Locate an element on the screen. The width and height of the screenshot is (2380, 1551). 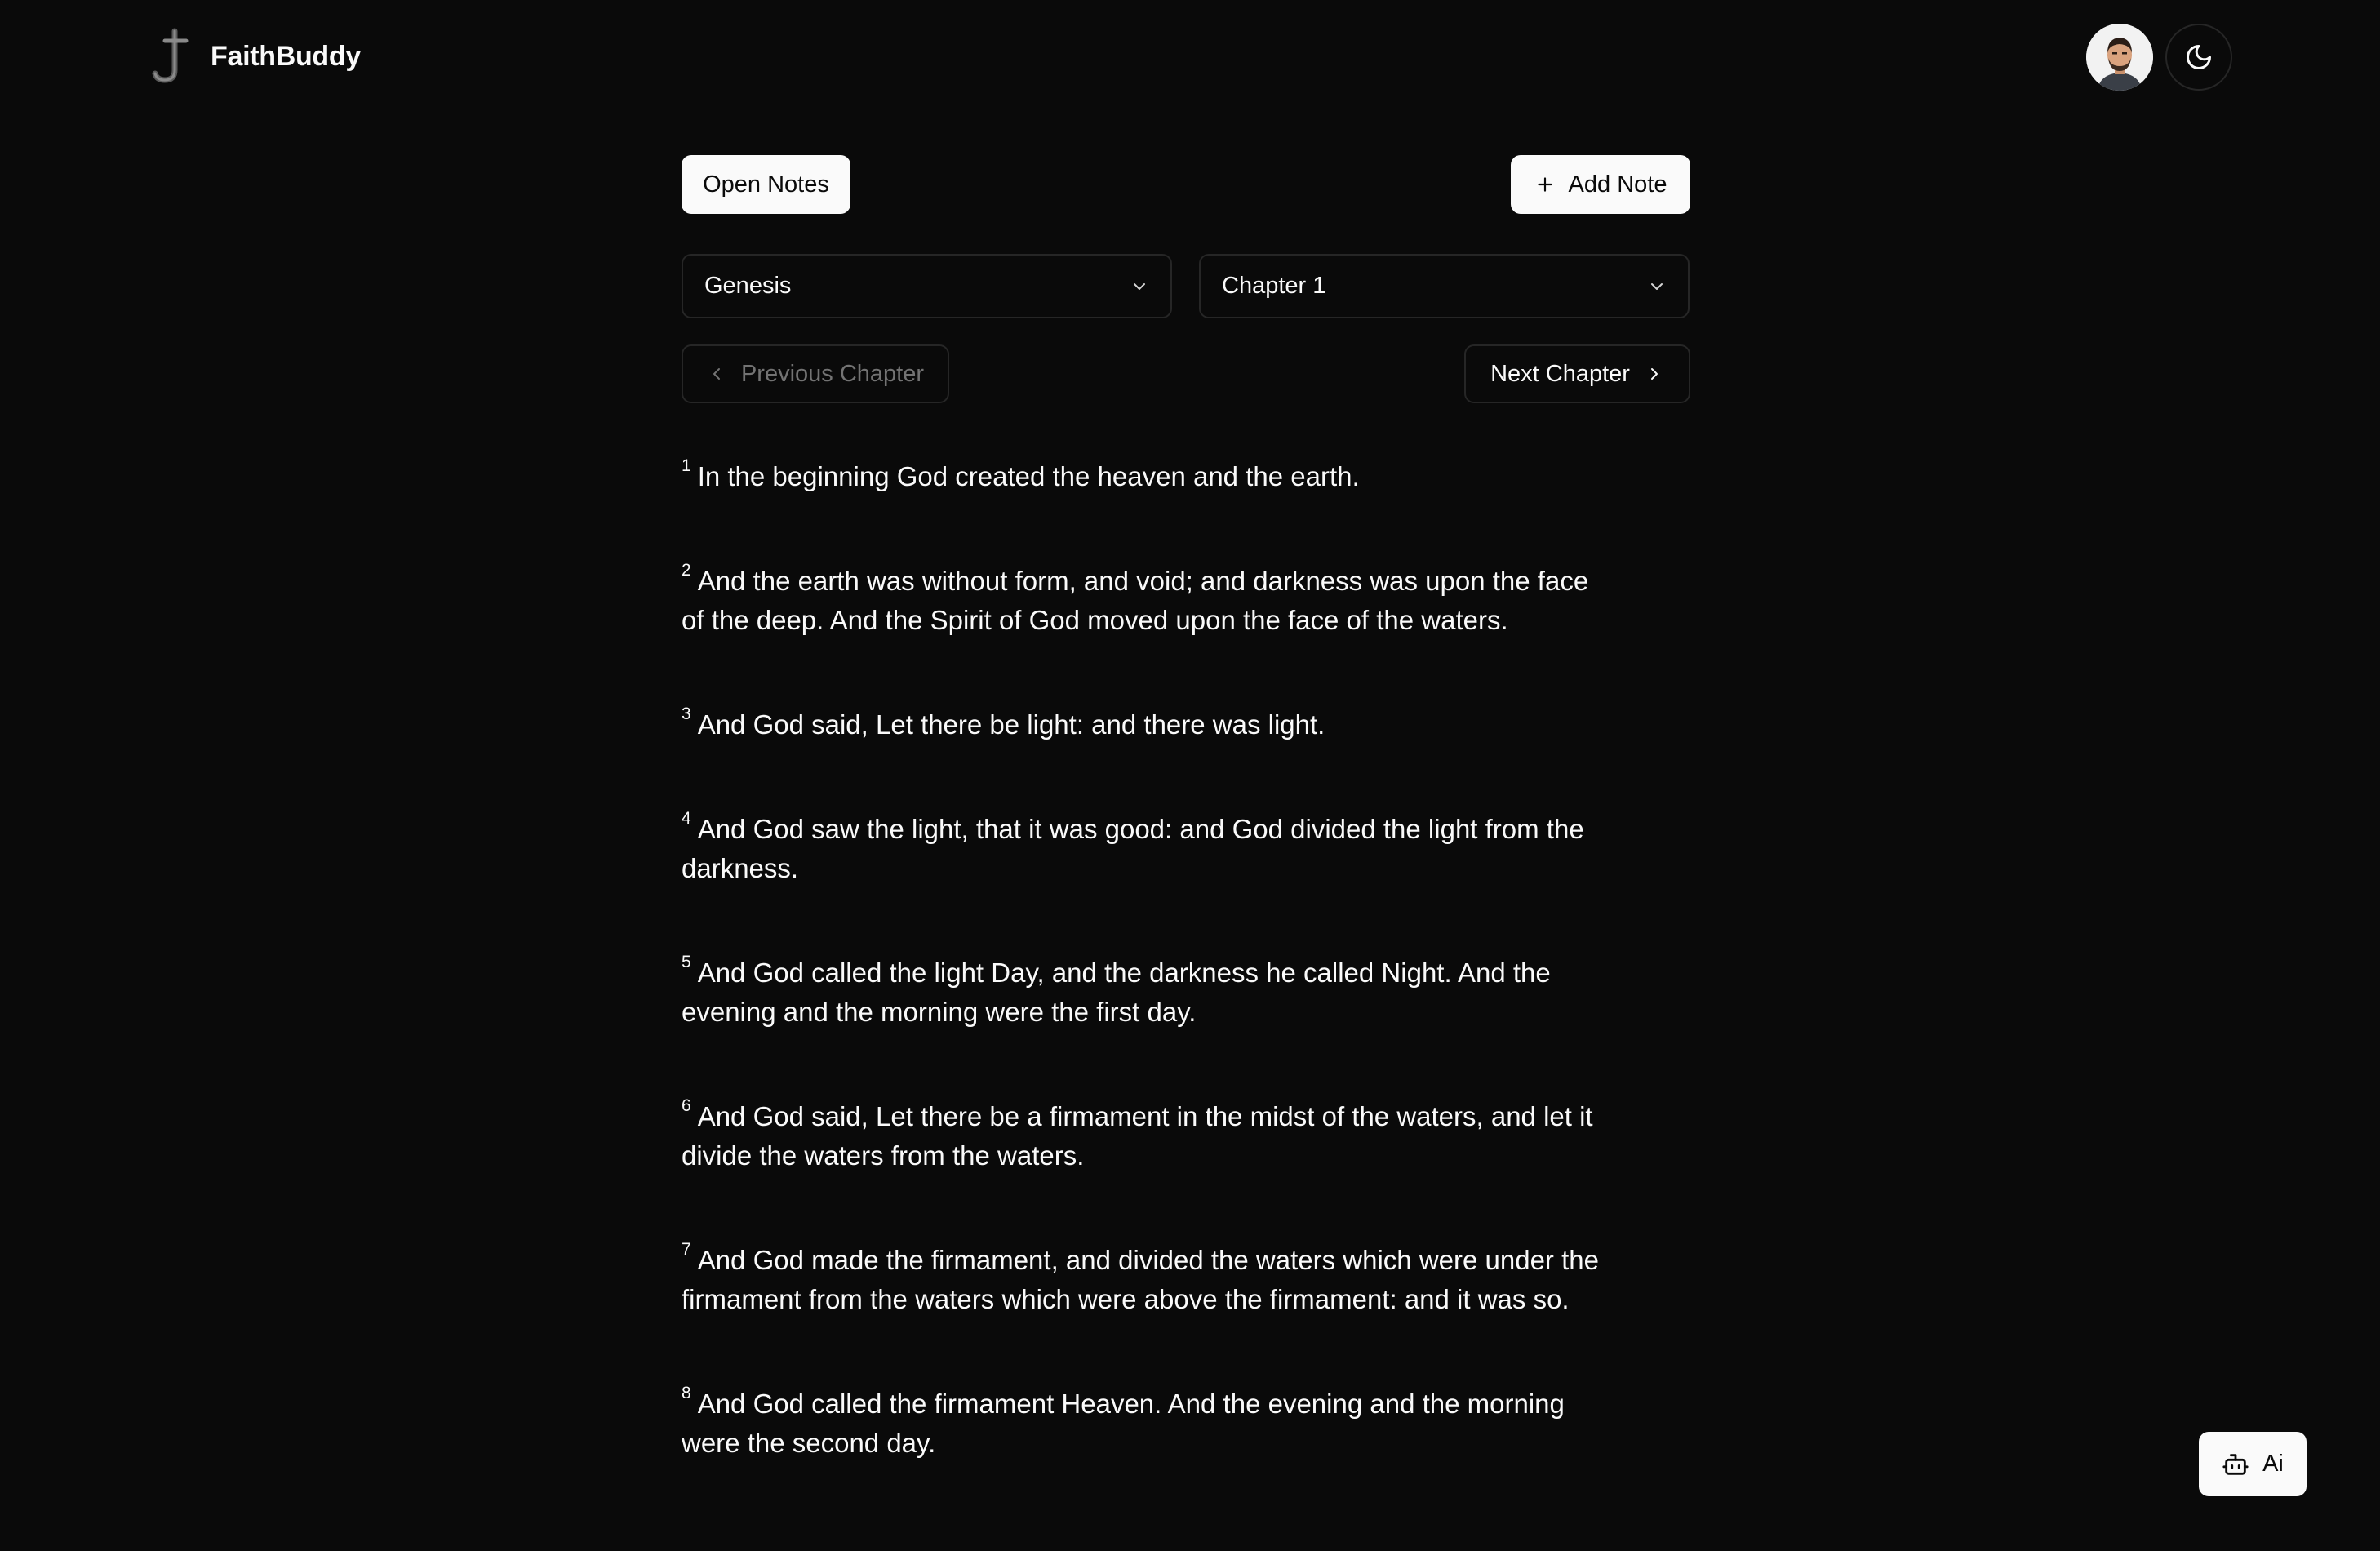
bot-icon is located at coordinates (2235, 1464).